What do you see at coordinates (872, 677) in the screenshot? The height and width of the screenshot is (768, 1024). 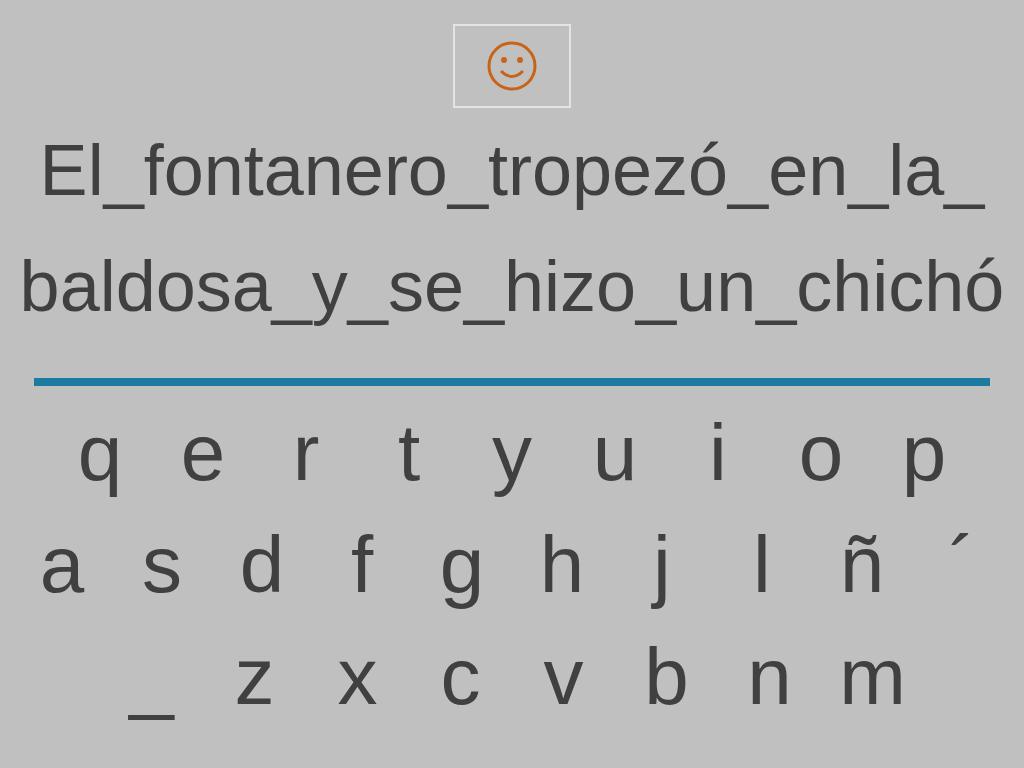 I see `letter-key: m` at bounding box center [872, 677].